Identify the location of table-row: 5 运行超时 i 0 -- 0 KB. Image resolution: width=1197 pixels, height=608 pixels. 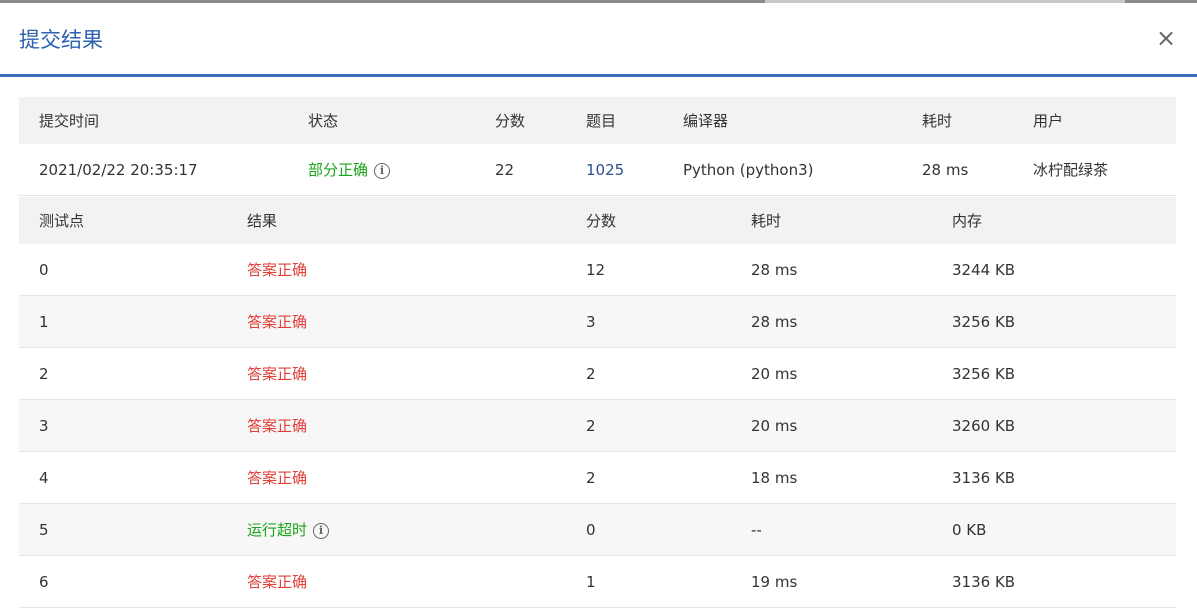
(597, 529).